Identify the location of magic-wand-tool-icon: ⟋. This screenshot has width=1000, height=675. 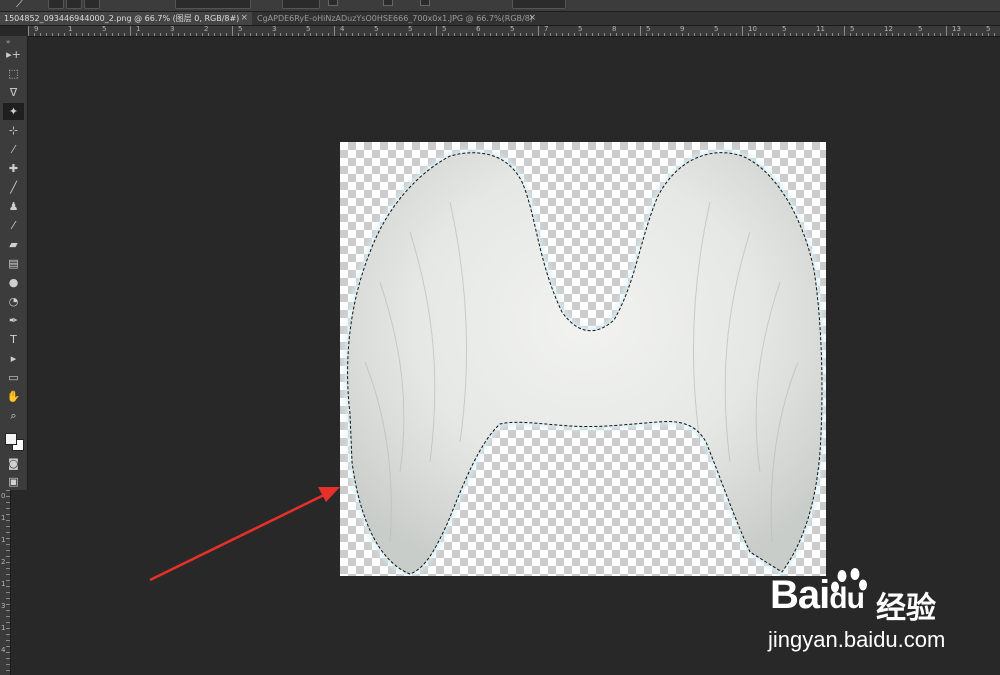
(20, 5).